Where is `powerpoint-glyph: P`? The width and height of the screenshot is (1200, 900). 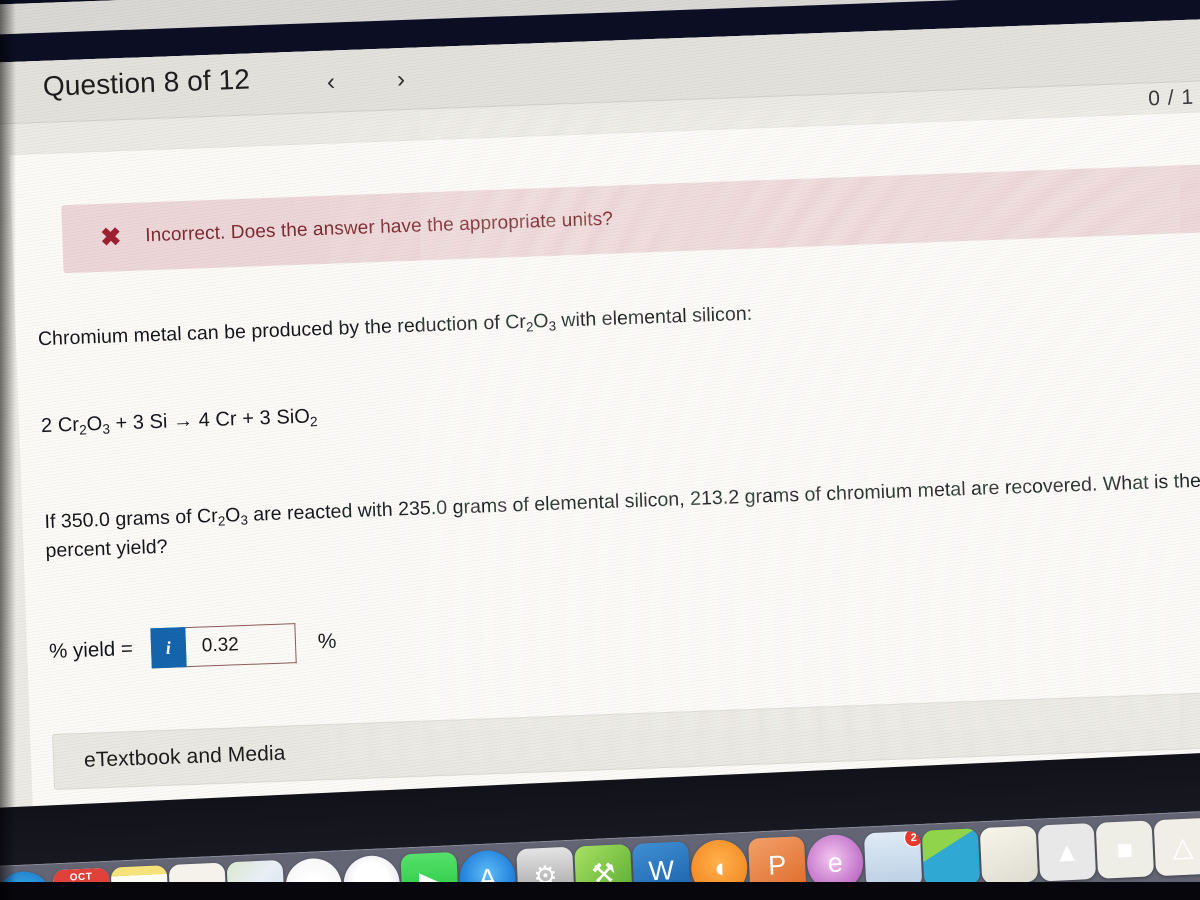 powerpoint-glyph: P is located at coordinates (777, 865).